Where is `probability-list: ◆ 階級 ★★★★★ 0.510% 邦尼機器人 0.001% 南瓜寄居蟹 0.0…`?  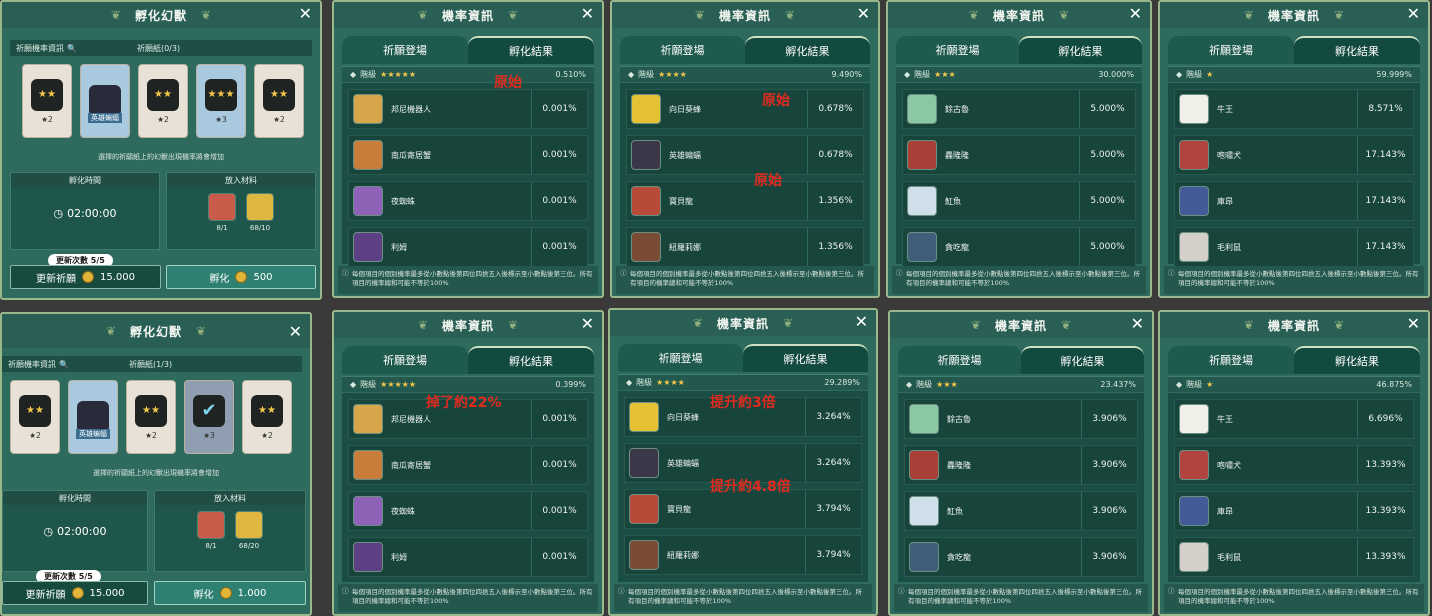
probability-list: ◆ 階級 ★★★★★ 0.510% 邦尼機器人 0.001% 南瓜寄居蟹 0.0… is located at coordinates (468, 166).